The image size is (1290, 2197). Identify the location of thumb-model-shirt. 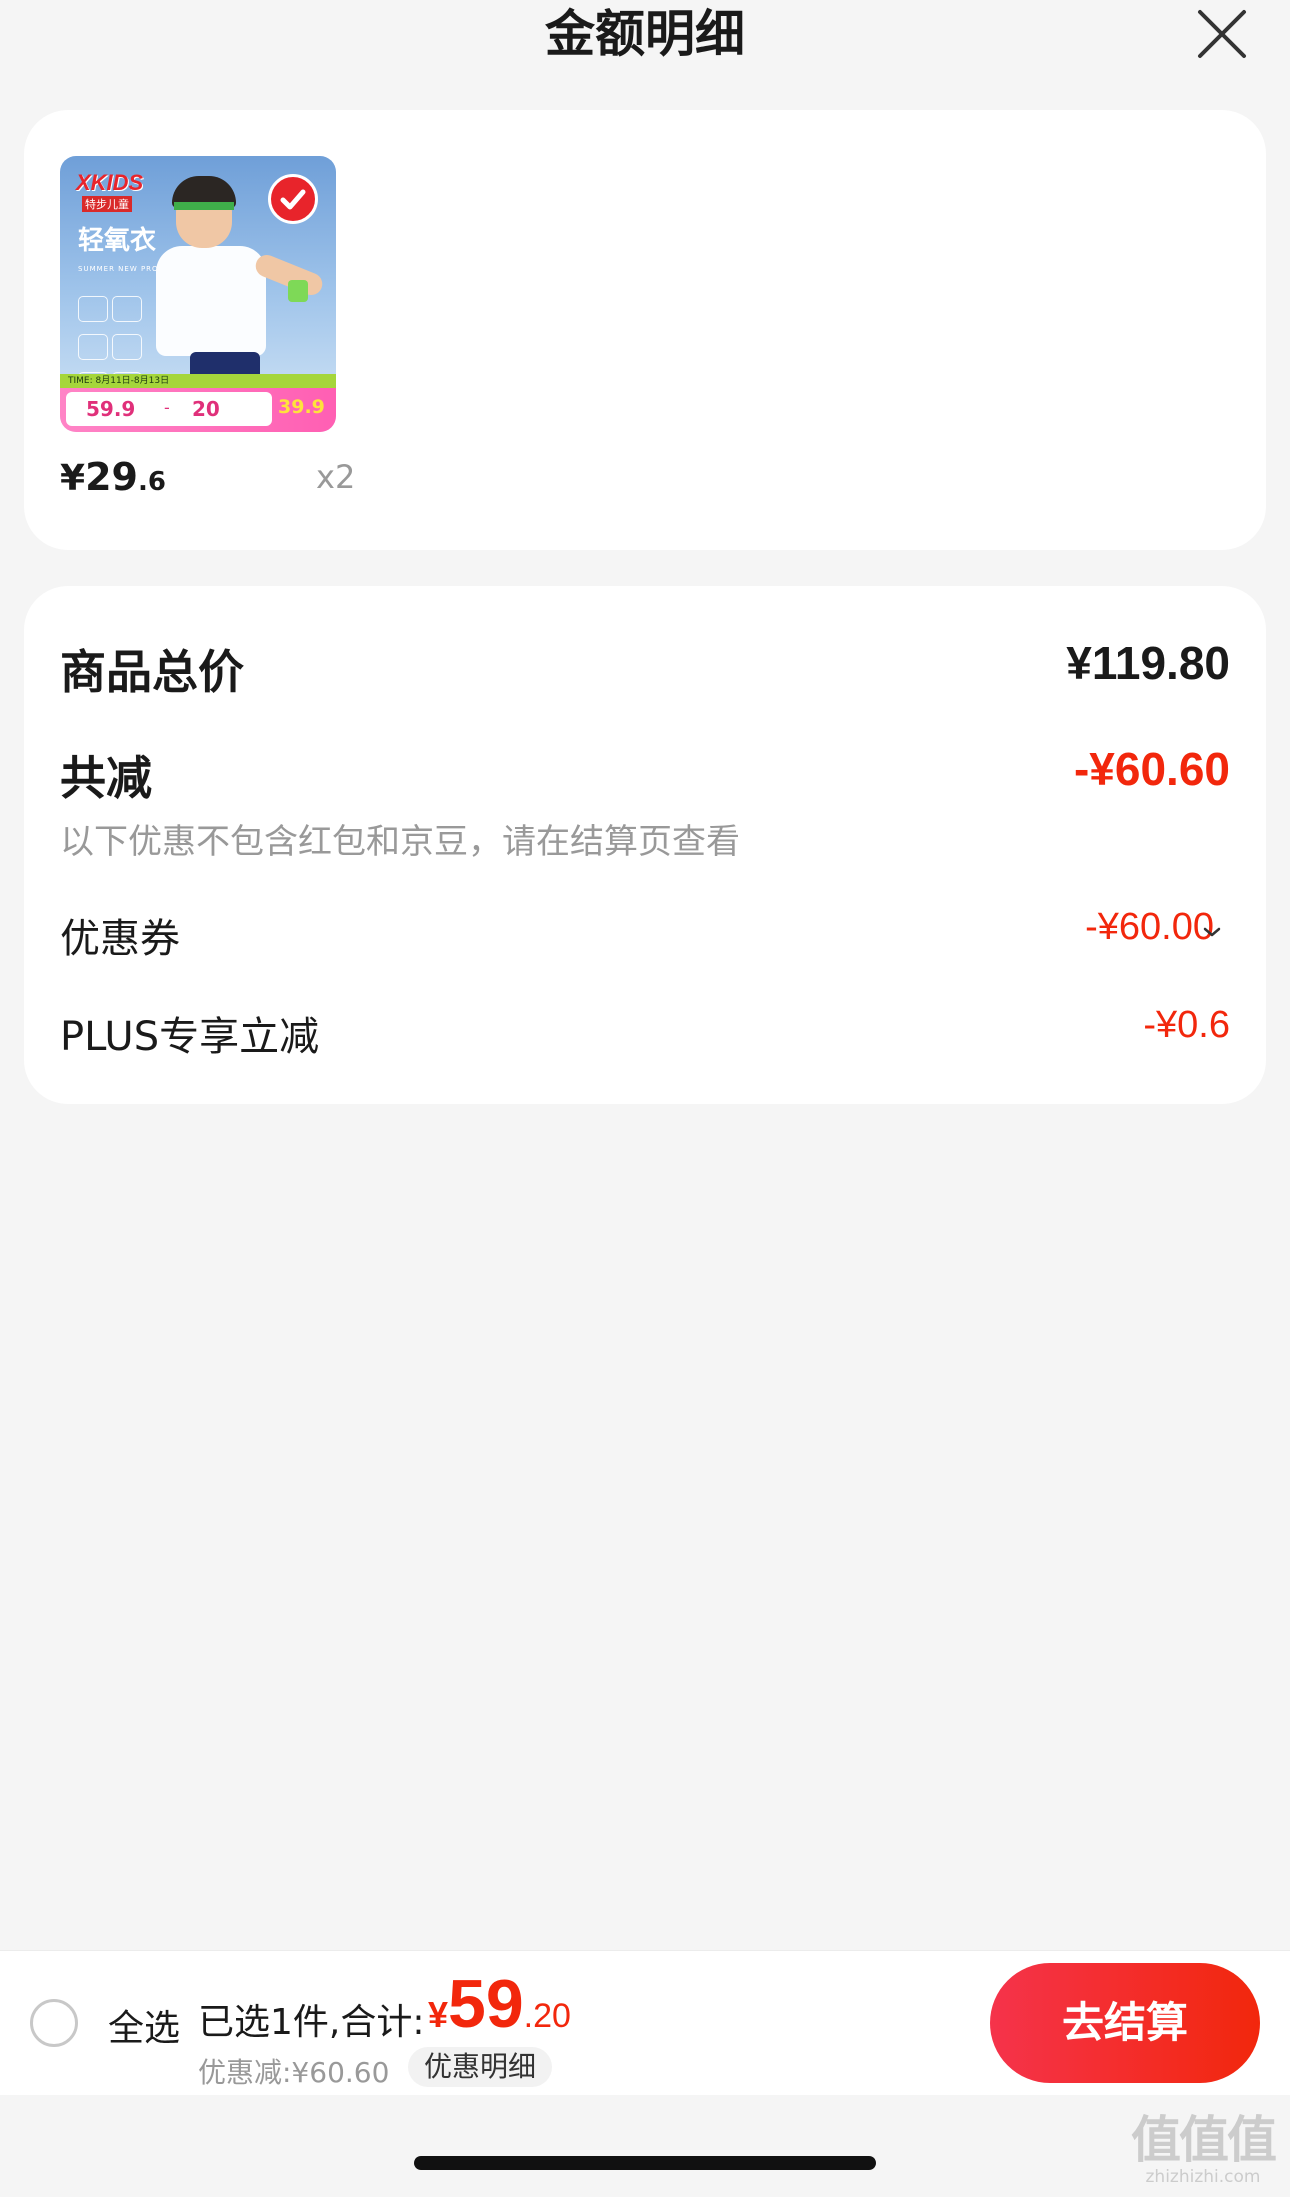
(211, 301).